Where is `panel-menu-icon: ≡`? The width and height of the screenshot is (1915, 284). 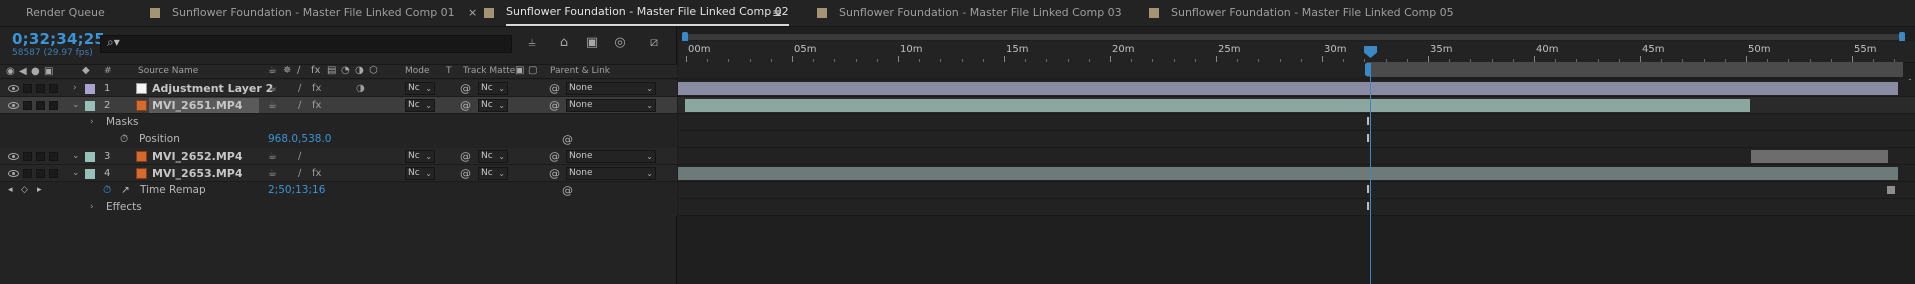 panel-menu-icon: ≡ is located at coordinates (777, 13).